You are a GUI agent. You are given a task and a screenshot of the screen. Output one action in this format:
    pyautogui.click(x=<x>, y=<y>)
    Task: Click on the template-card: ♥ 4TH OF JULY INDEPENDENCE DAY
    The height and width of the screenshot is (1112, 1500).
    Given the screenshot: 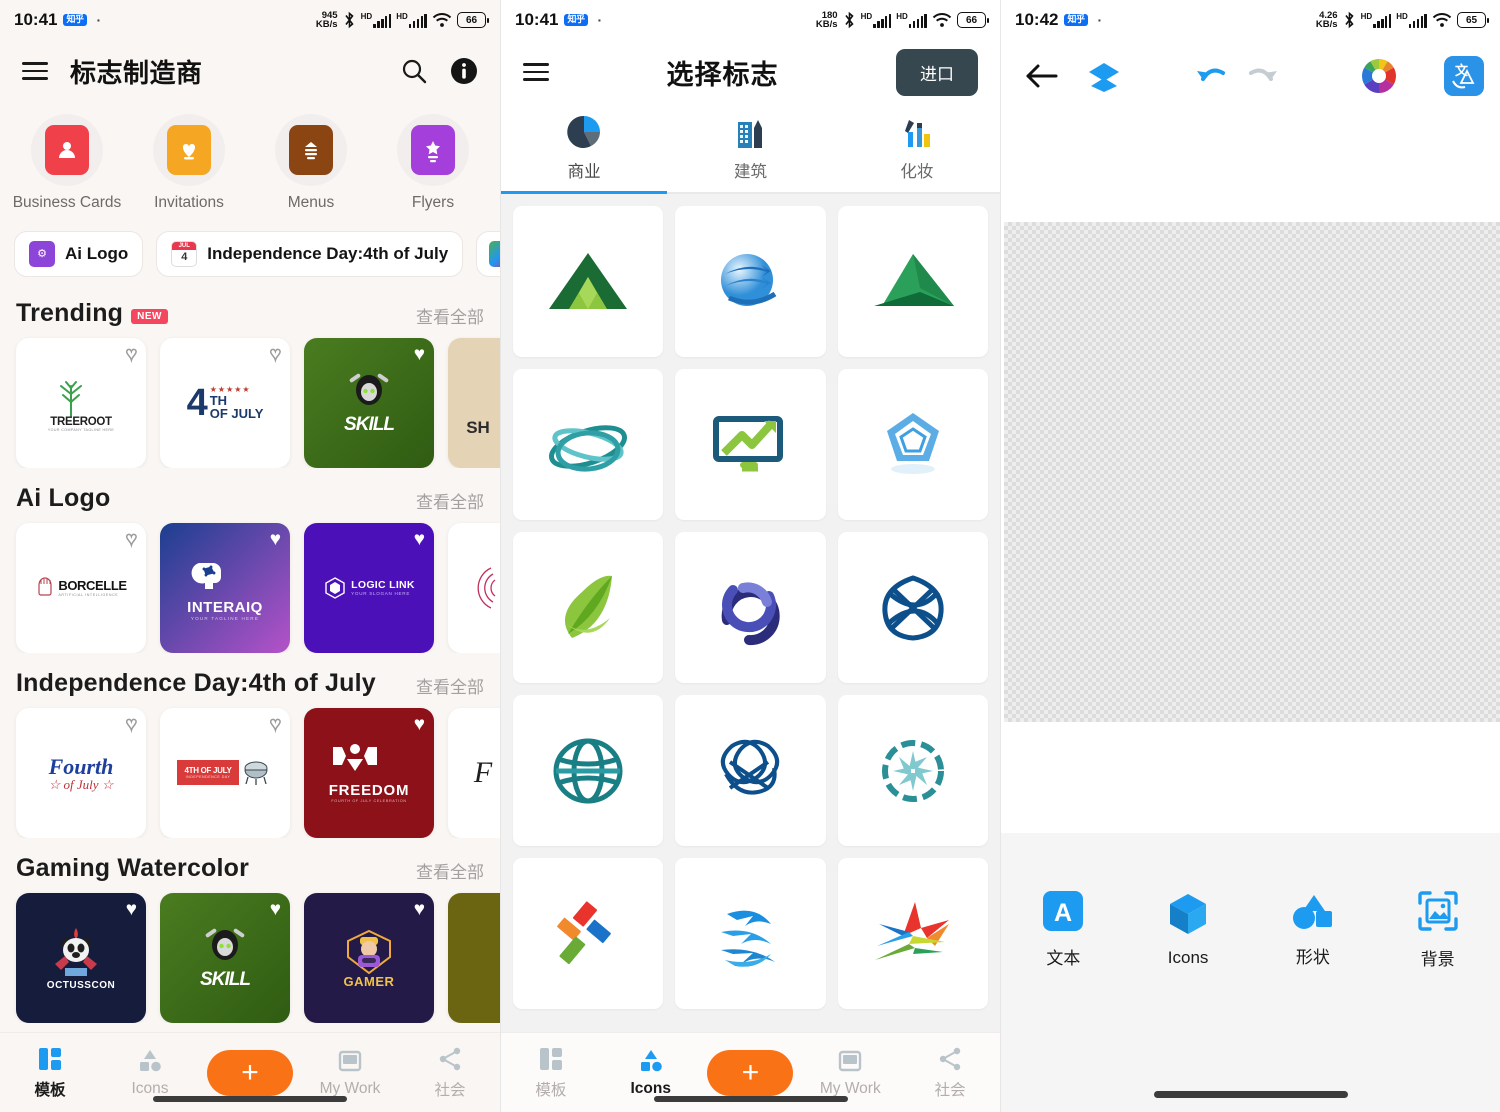 What is the action you would take?
    pyautogui.click(x=225, y=772)
    